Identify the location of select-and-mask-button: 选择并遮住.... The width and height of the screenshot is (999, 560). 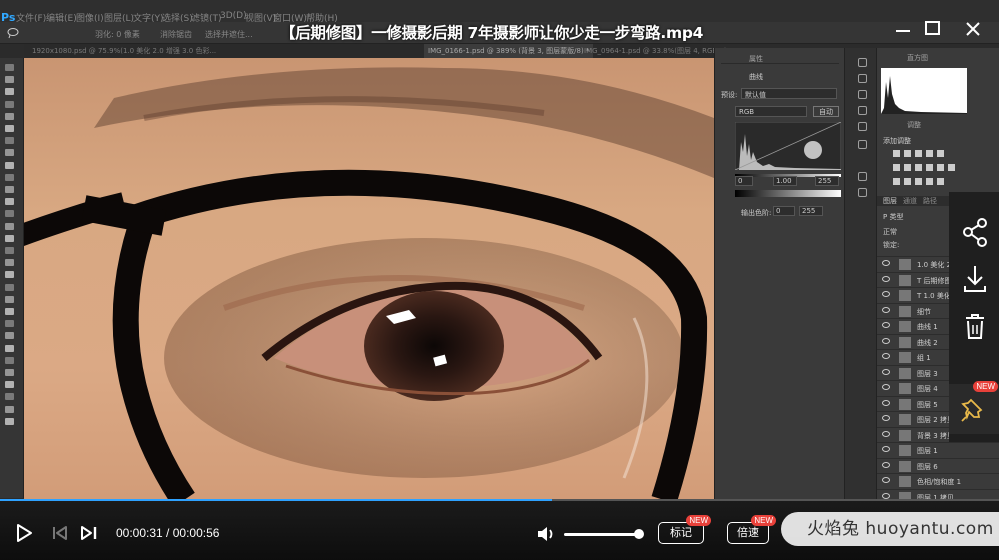
(229, 34).